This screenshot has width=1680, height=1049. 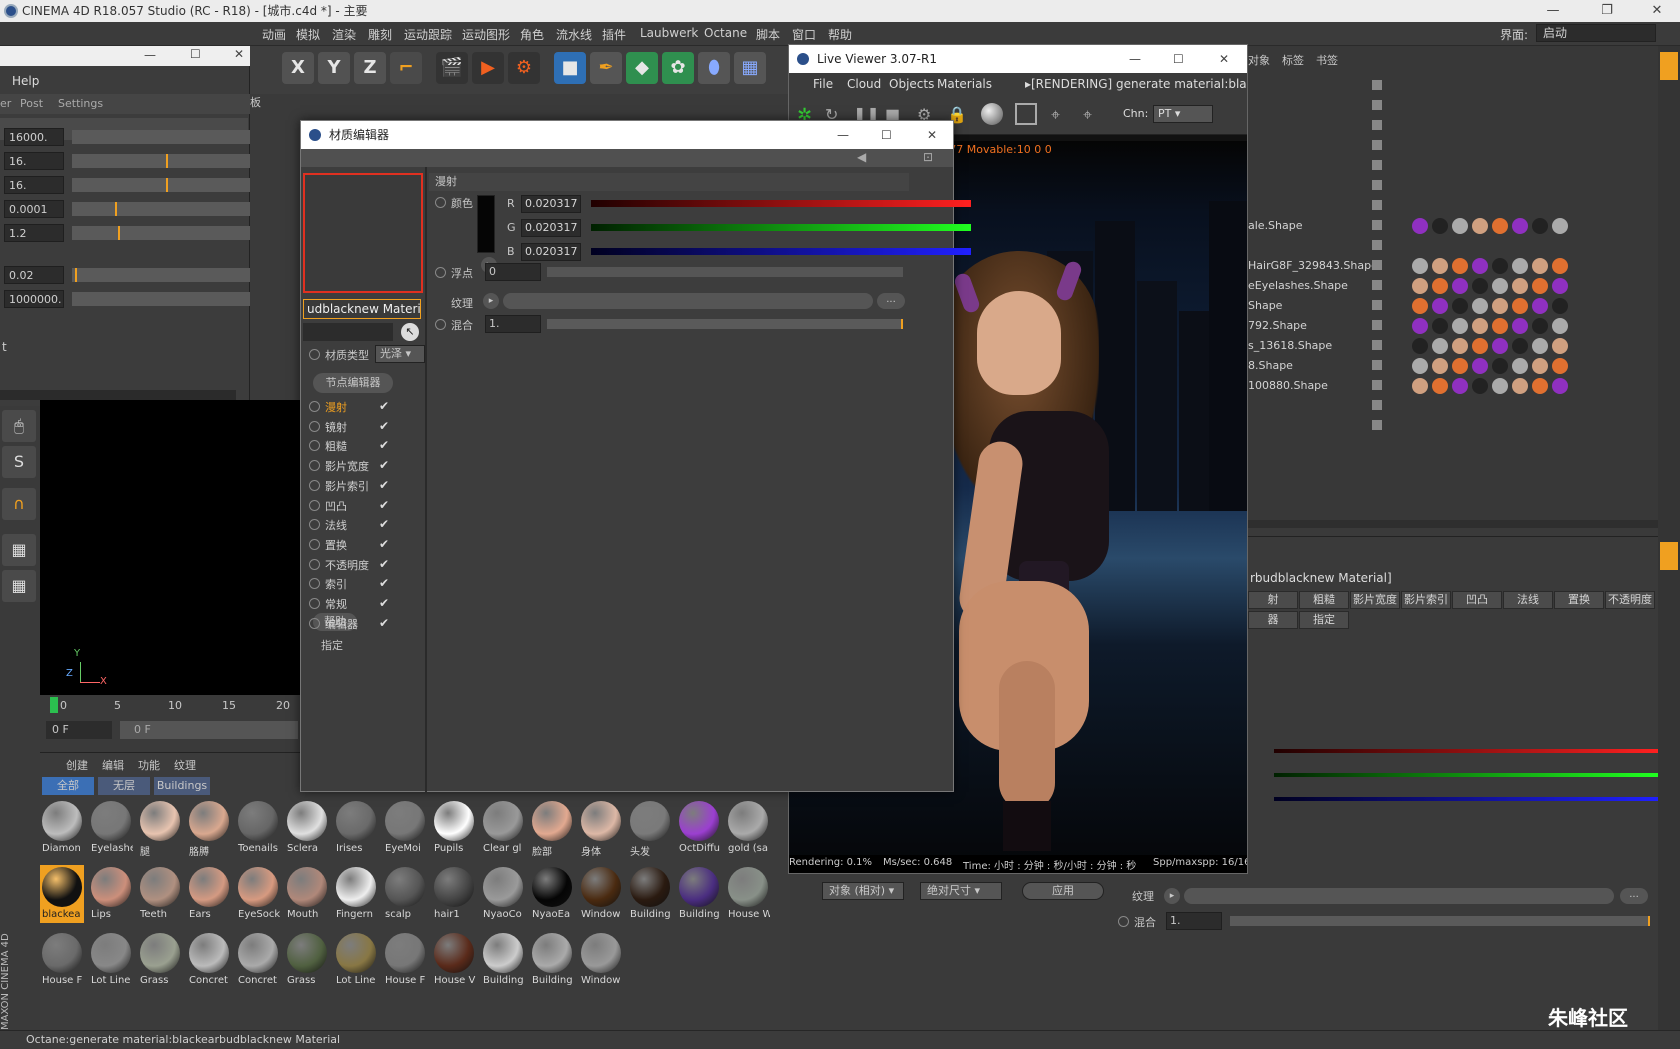 I want to click on size-mode-dropdown: 绝对尺寸 ▾, so click(x=961, y=891).